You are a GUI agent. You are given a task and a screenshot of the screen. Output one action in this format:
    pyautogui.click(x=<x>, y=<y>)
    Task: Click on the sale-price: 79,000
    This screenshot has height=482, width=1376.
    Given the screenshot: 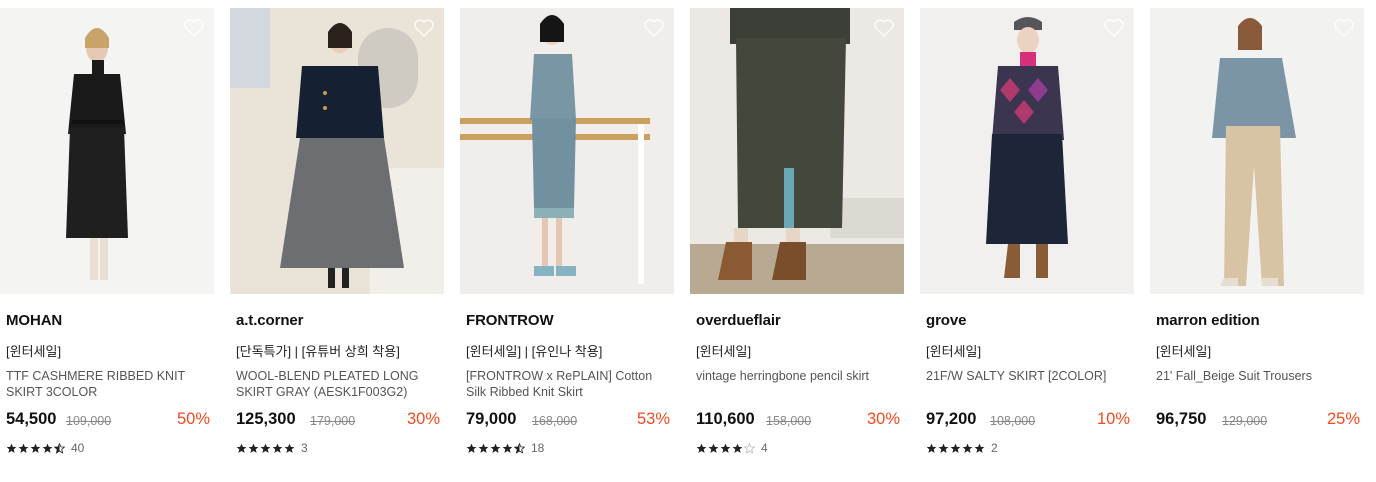 What is the action you would take?
    pyautogui.click(x=491, y=419)
    